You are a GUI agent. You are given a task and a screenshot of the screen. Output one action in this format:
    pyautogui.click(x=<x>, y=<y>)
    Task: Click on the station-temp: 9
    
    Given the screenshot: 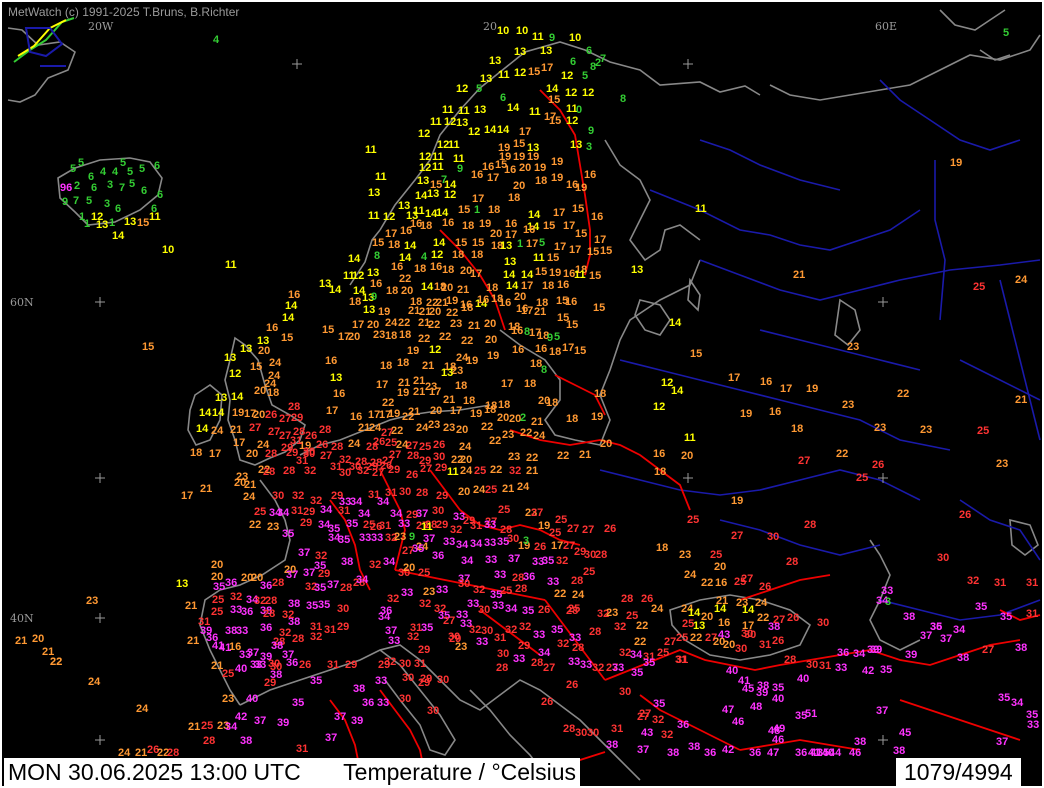 What is the action you would take?
    pyautogui.click(x=550, y=338)
    